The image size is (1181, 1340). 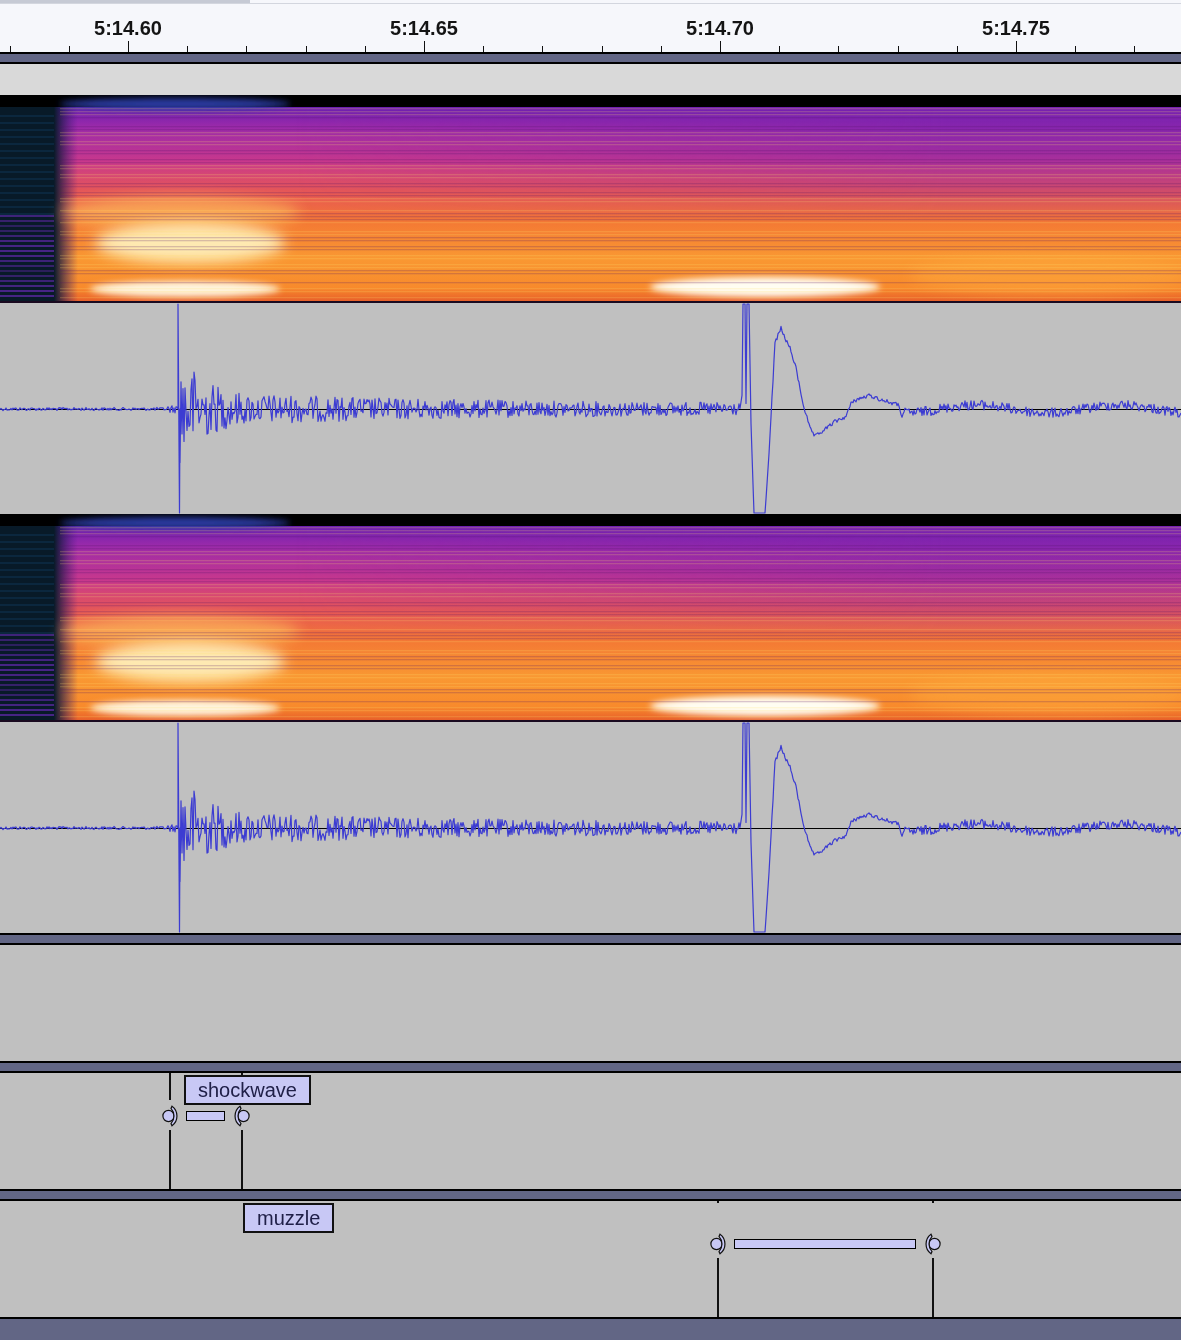 I want to click on region-label: shockwave, so click(x=247, y=1090).